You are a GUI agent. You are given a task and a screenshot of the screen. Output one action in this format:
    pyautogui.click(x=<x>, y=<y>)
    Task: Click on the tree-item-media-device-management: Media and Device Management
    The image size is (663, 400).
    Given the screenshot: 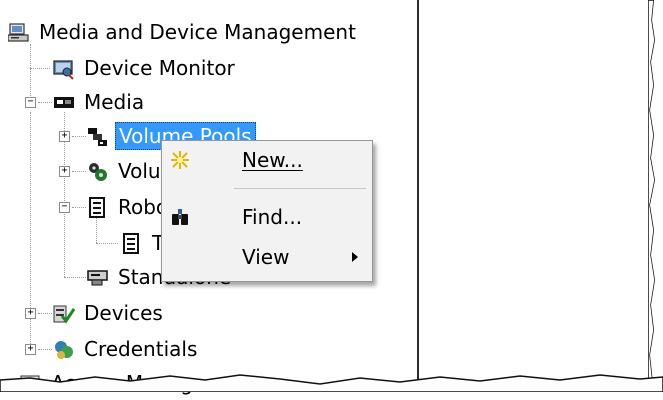 What is the action you would take?
    pyautogui.click(x=183, y=32)
    